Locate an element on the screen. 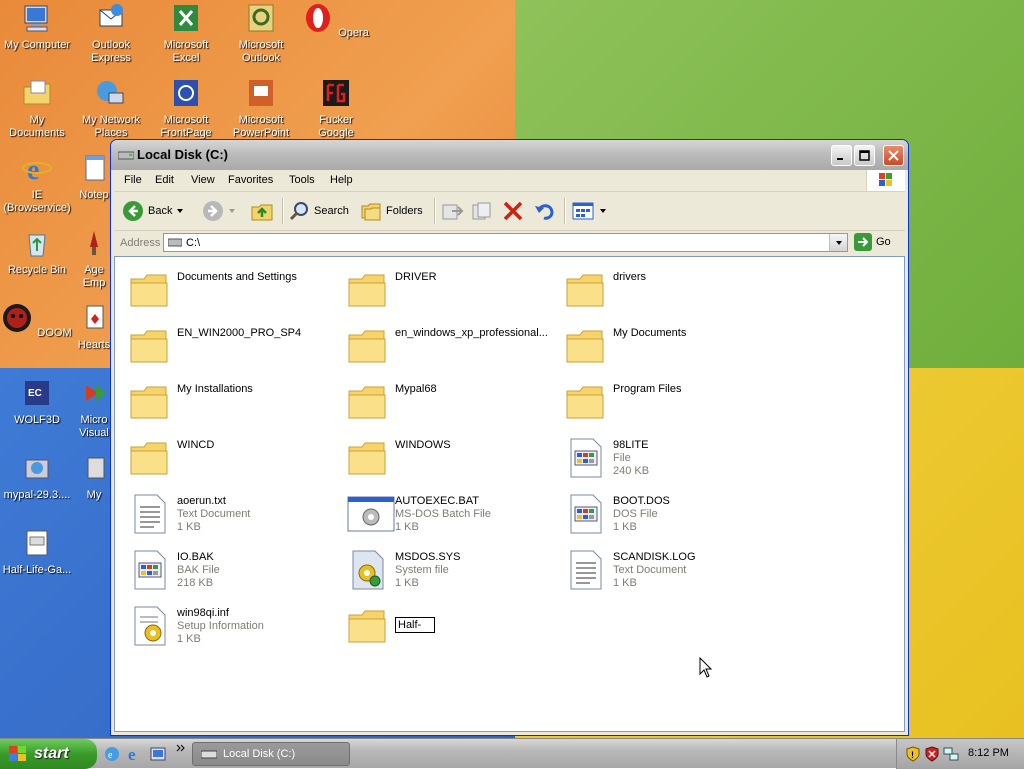 The height and width of the screenshot is (769, 1024). desktop-icon-network: My Network Places is located at coordinates (111, 108).